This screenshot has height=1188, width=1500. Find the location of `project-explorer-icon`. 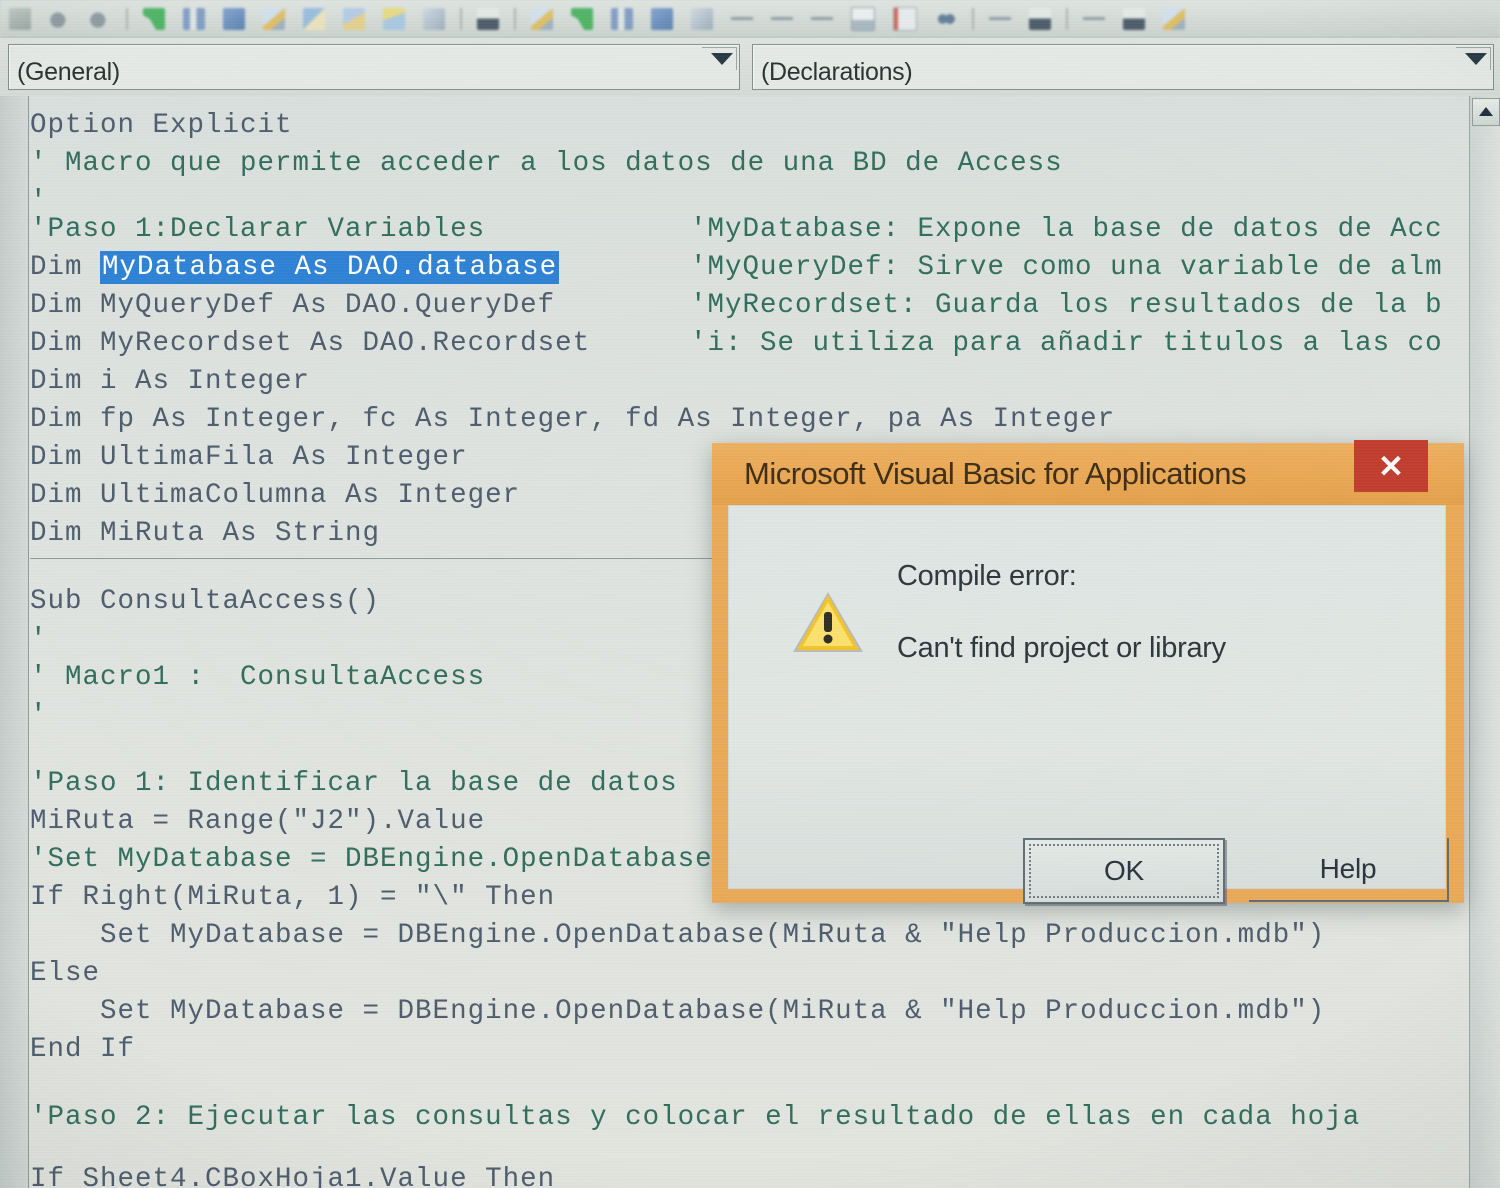

project-explorer-icon is located at coordinates (314, 19).